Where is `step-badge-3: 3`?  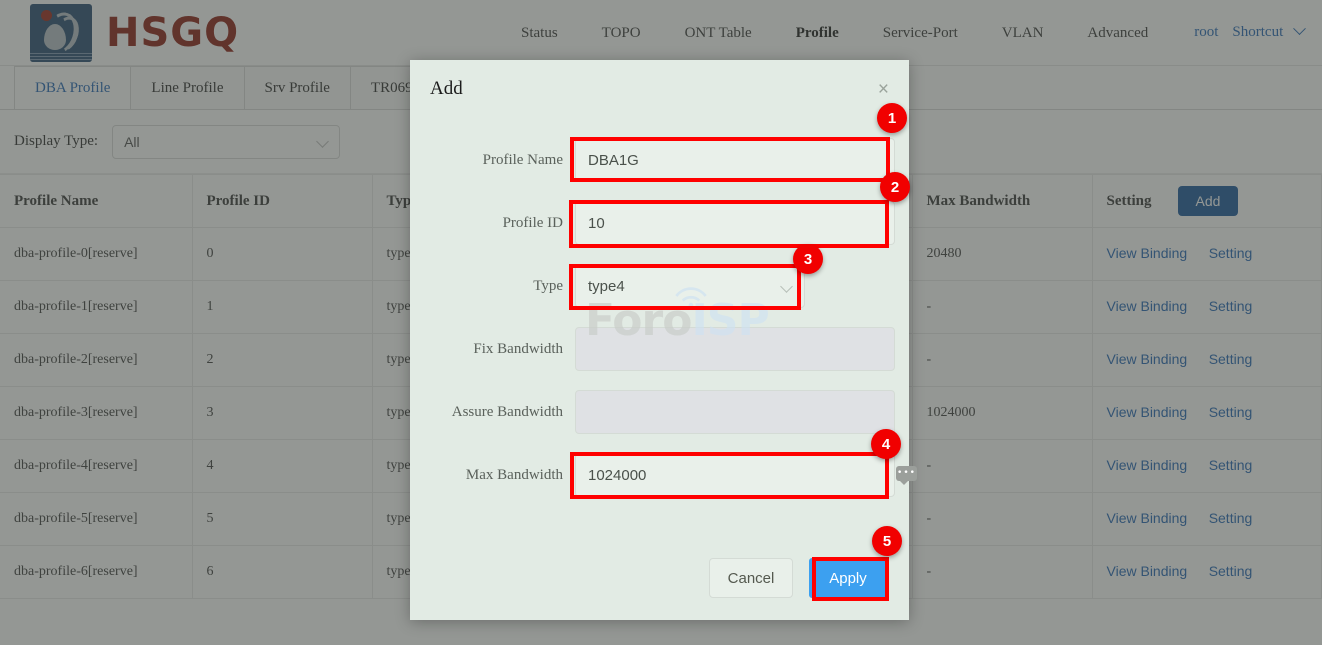 step-badge-3: 3 is located at coordinates (808, 259).